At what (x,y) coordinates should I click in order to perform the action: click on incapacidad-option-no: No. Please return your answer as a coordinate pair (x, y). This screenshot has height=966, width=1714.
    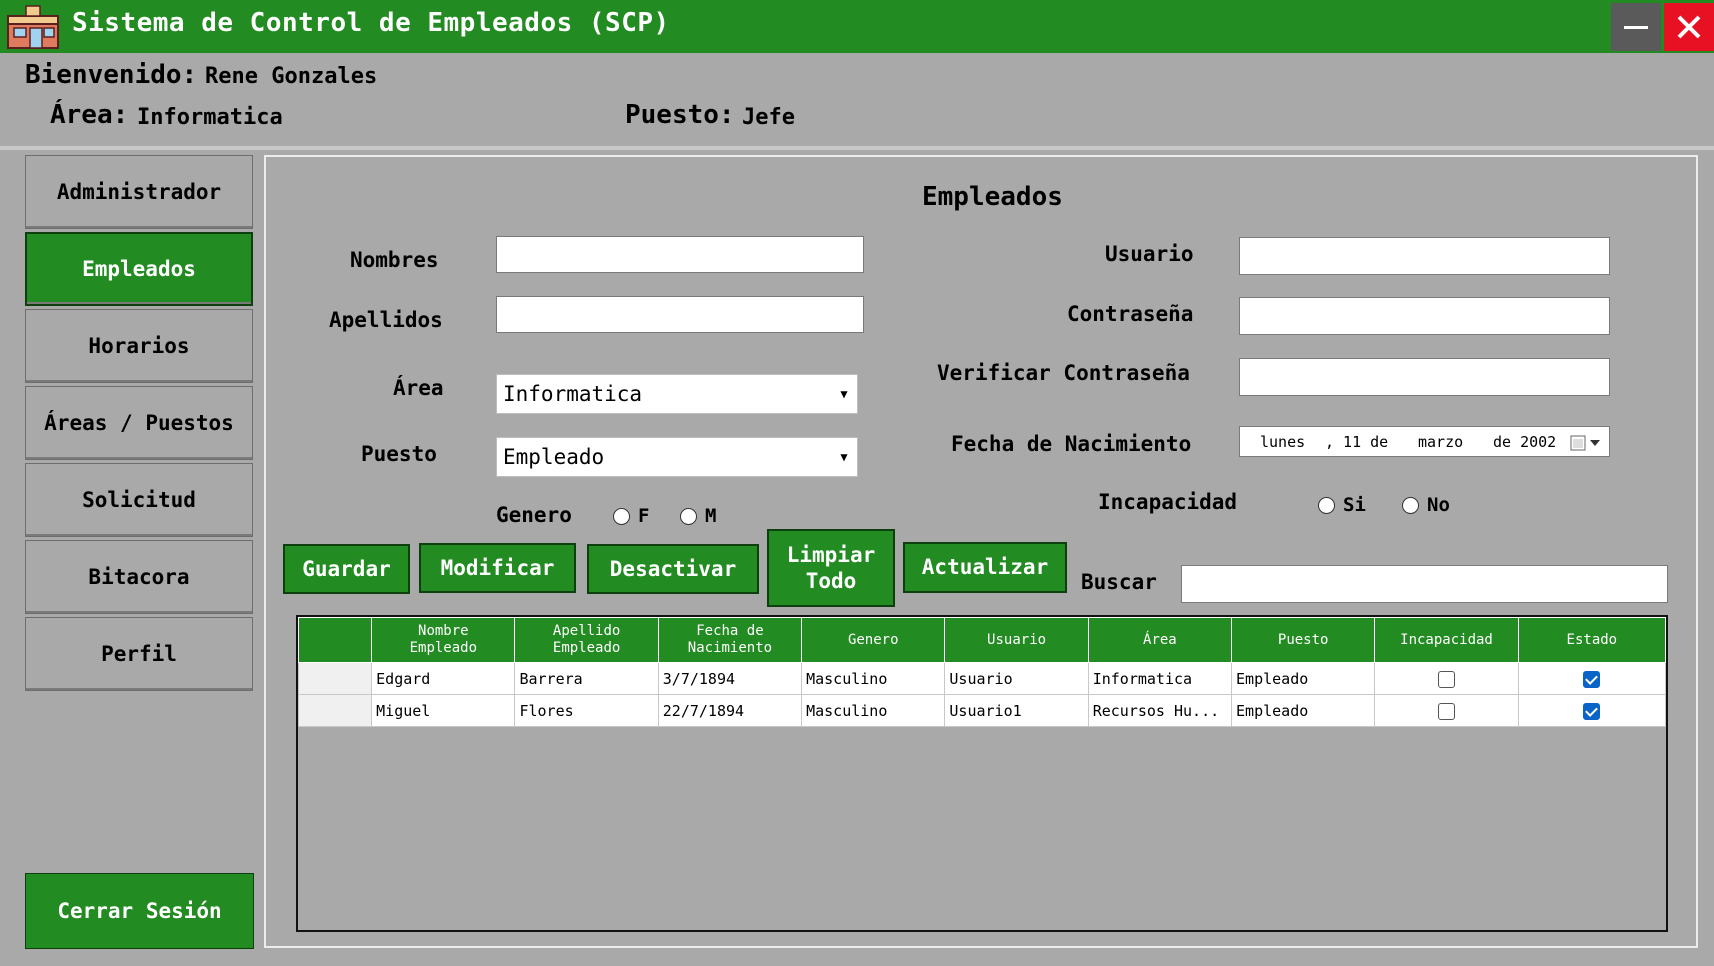
    Looking at the image, I should click on (1426, 505).